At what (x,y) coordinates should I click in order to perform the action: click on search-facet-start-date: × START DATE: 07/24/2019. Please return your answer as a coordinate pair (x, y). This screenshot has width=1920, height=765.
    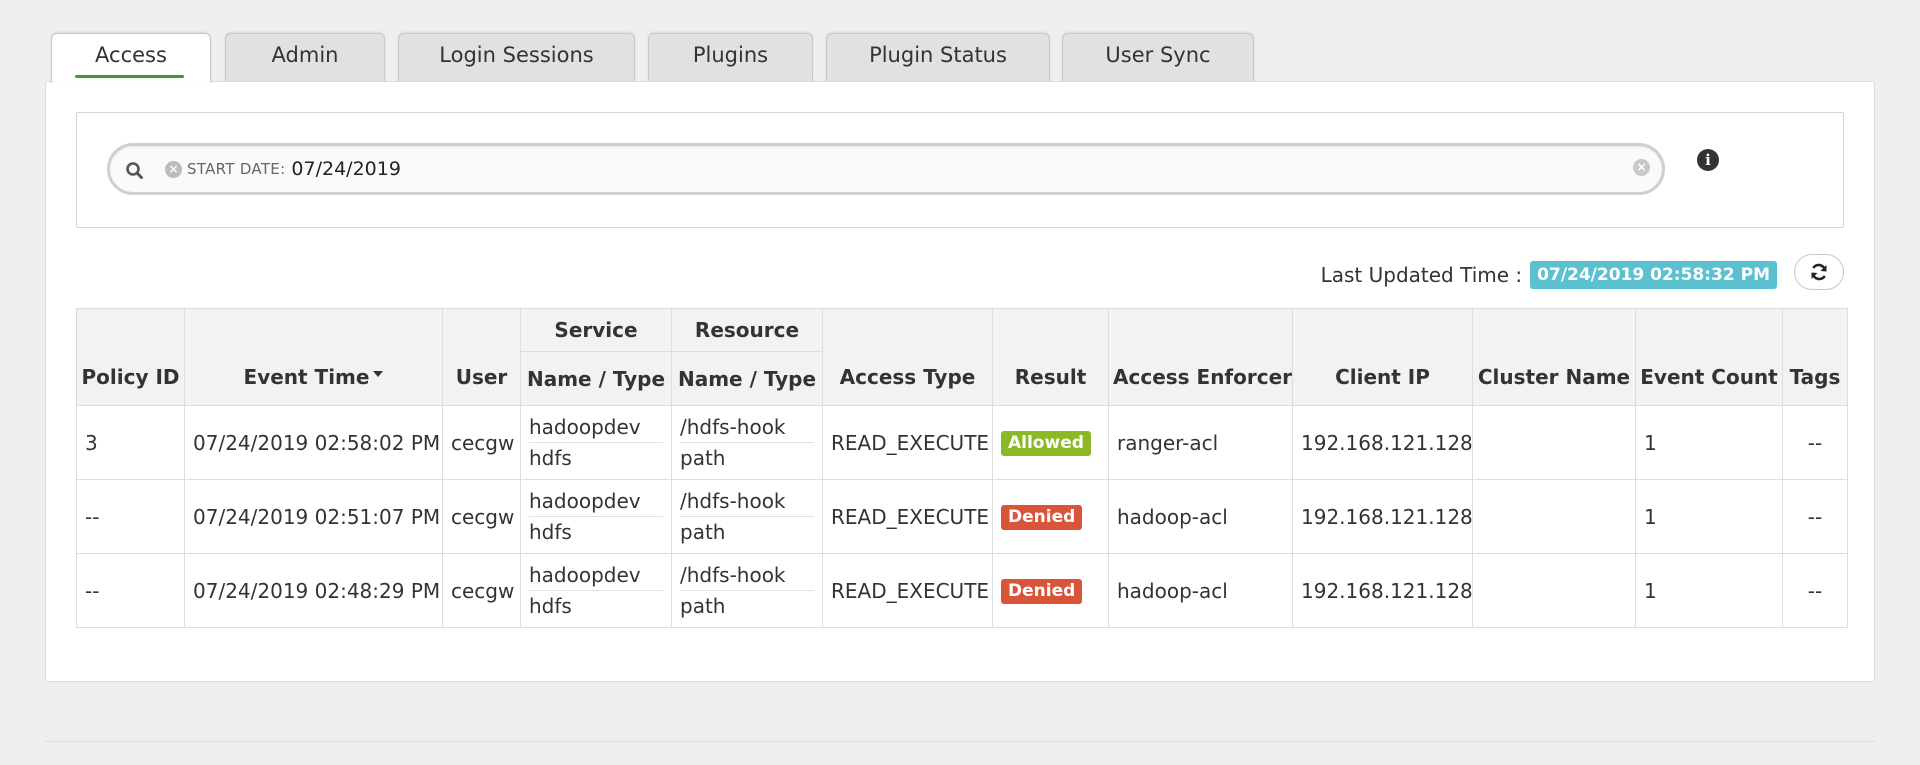
    Looking at the image, I should click on (283, 169).